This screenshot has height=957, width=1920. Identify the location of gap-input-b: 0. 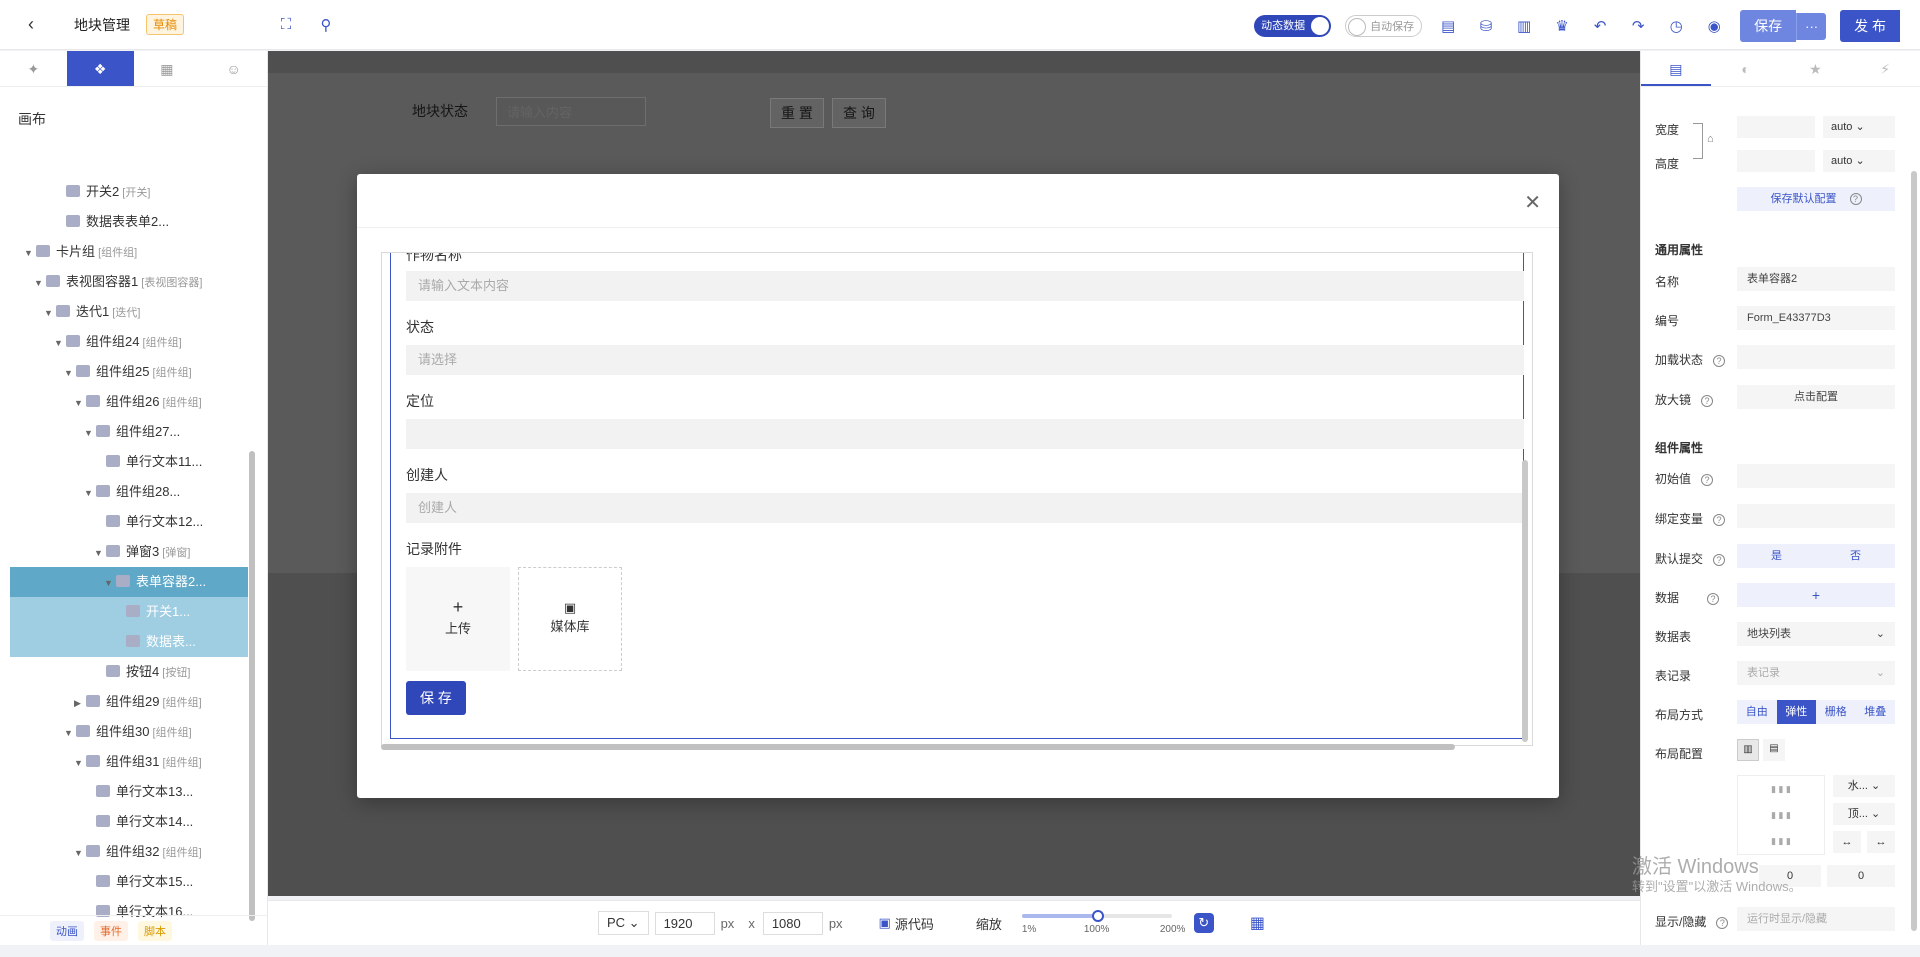
(1861, 876).